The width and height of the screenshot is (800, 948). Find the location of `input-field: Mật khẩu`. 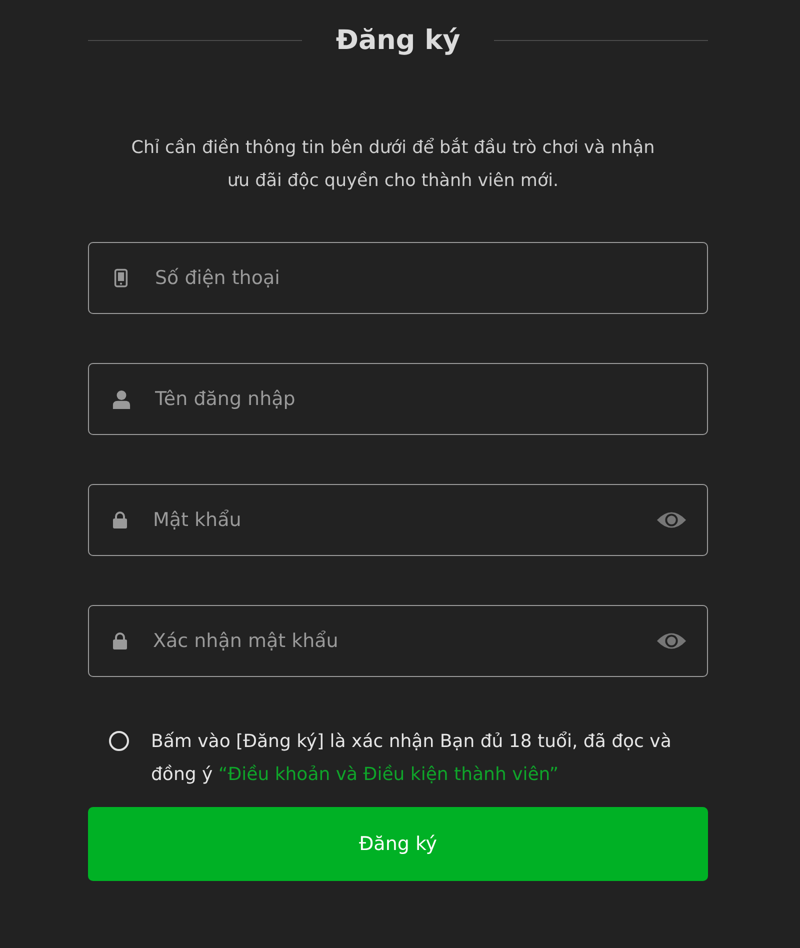

input-field: Mật khẩu is located at coordinates (398, 520).